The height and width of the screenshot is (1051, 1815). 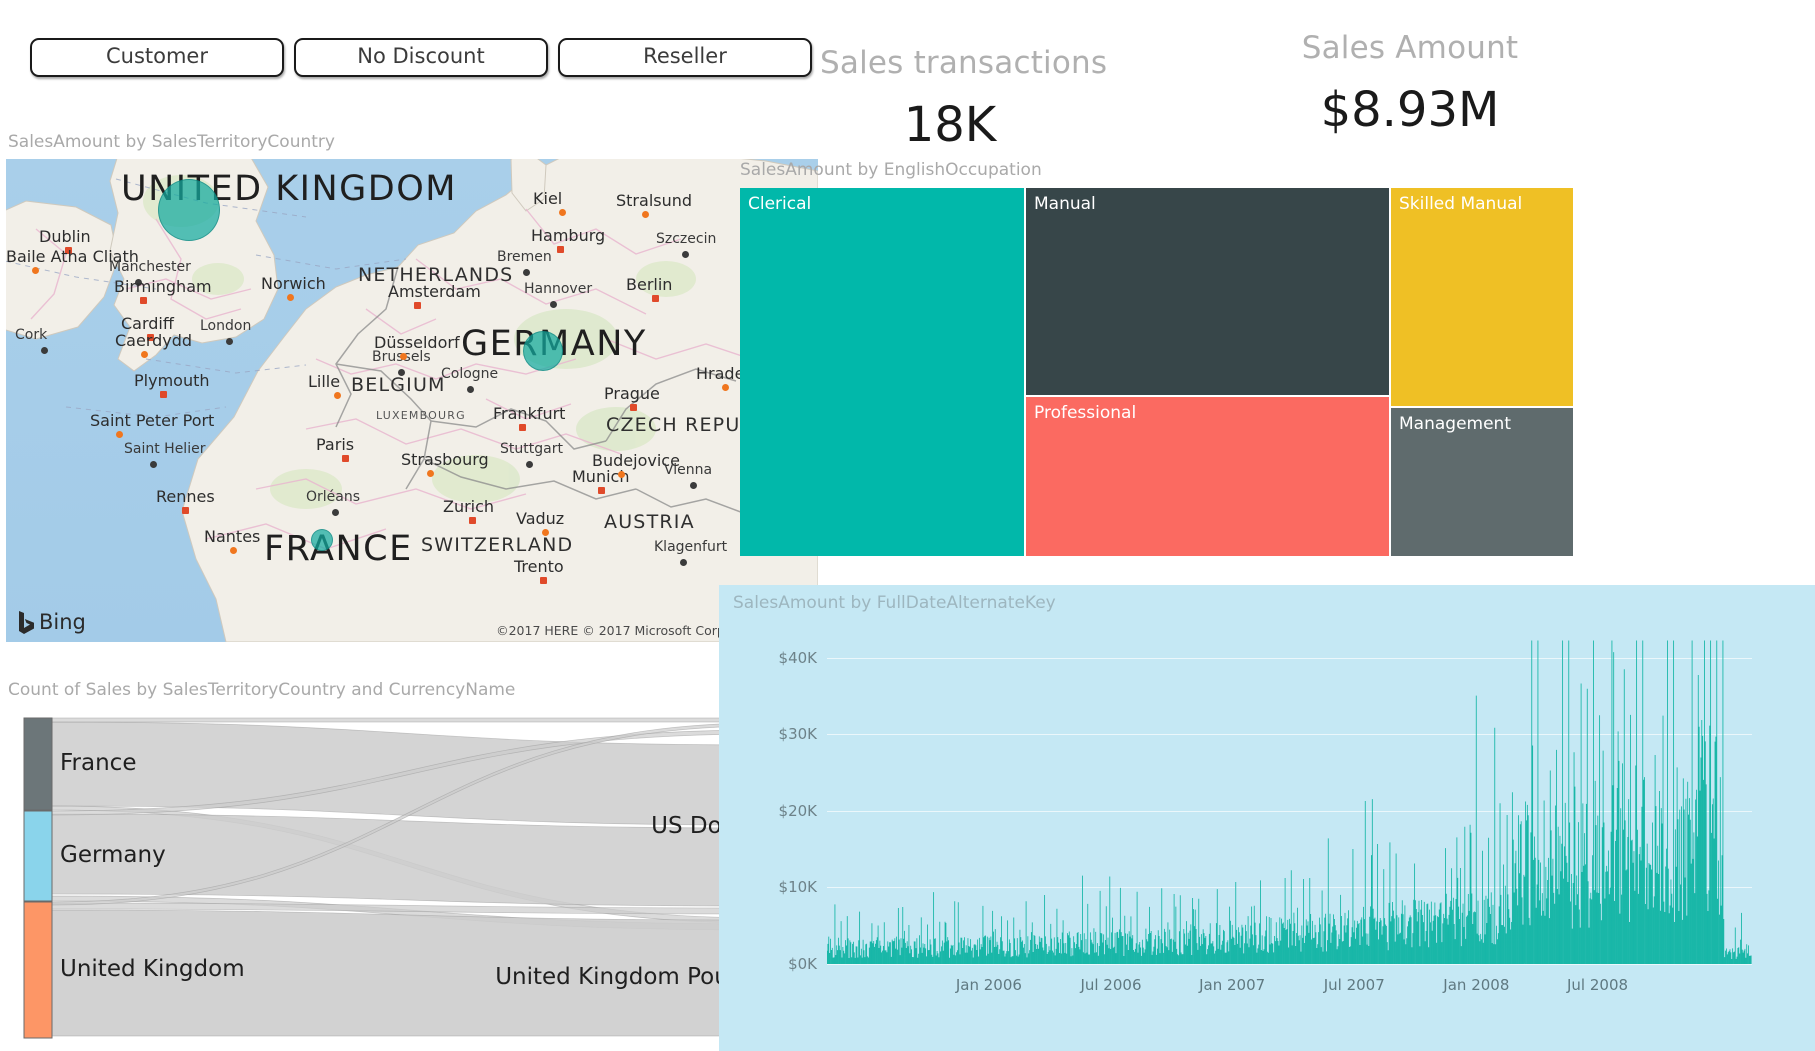 What do you see at coordinates (409, 720) in the screenshot?
I see `sankey-link` at bounding box center [409, 720].